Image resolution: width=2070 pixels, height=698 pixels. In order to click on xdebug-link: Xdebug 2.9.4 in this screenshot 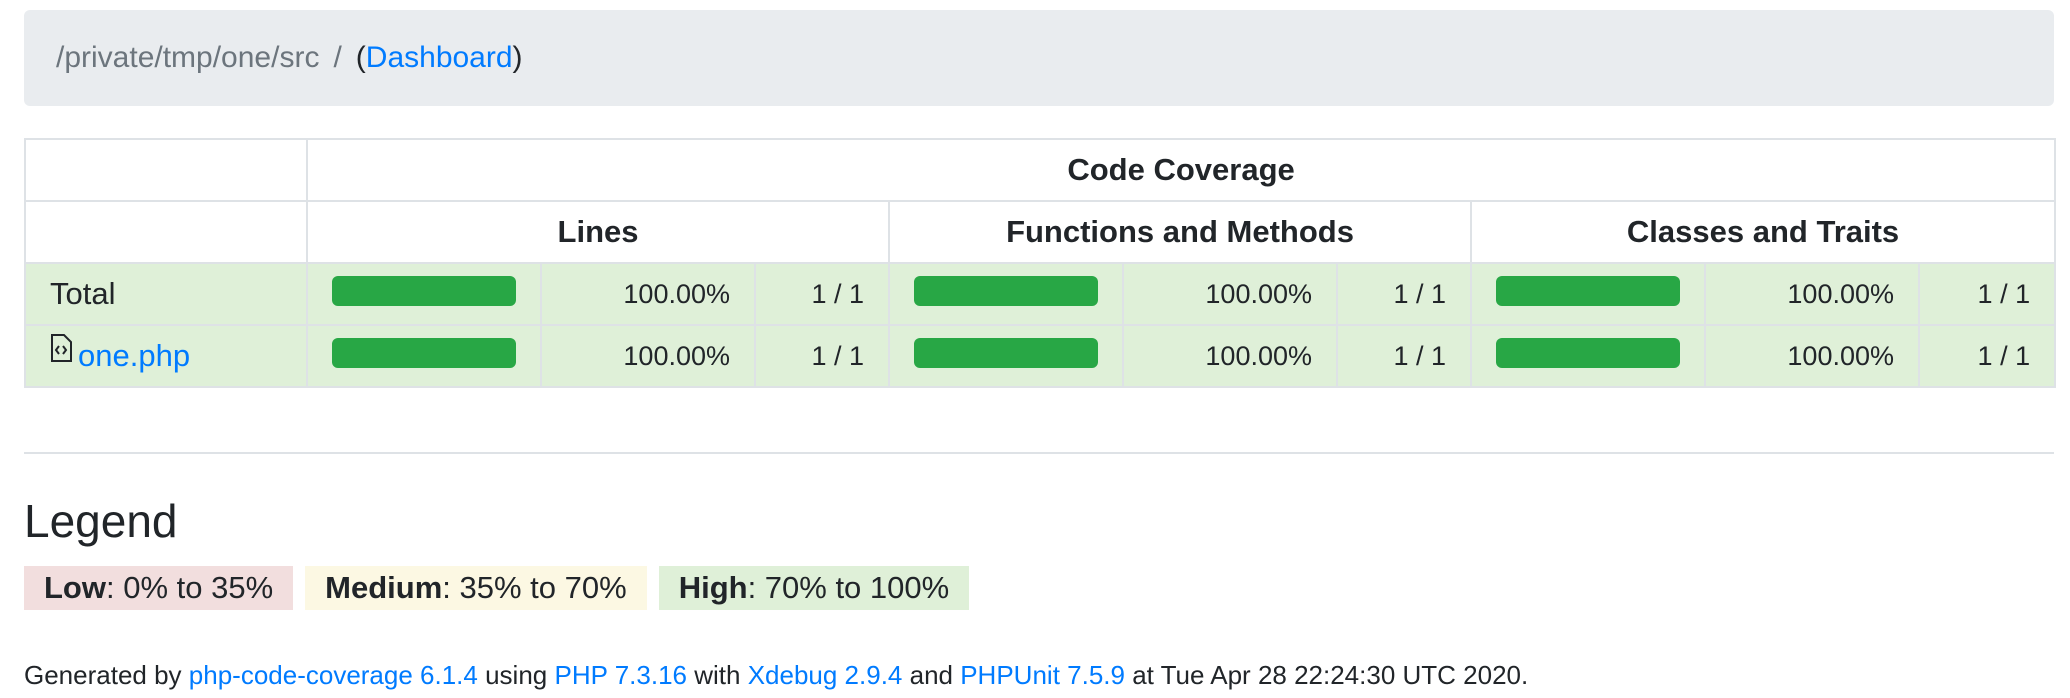, I will do `click(825, 675)`.